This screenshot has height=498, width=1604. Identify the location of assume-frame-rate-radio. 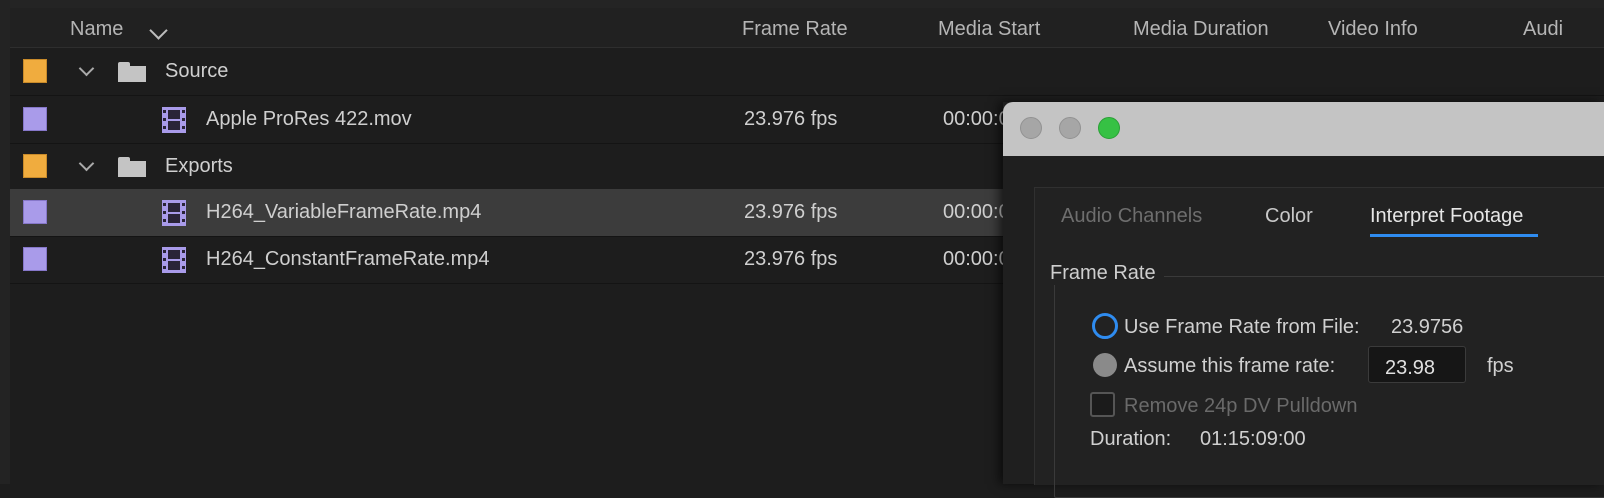
(1105, 365).